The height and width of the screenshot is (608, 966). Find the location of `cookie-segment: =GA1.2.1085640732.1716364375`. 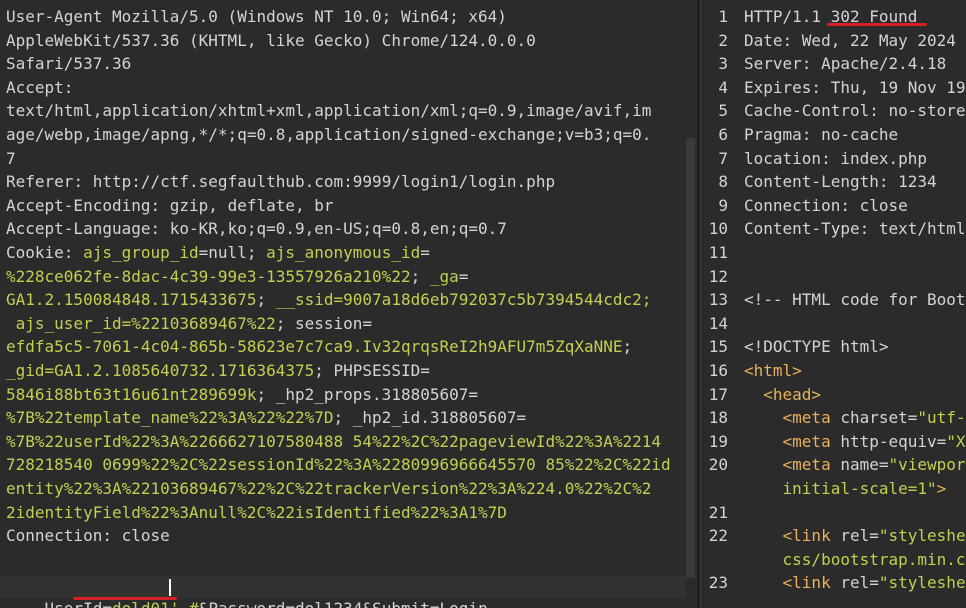

cookie-segment: =GA1.2.1085640732.1716364375 is located at coordinates (179, 370).